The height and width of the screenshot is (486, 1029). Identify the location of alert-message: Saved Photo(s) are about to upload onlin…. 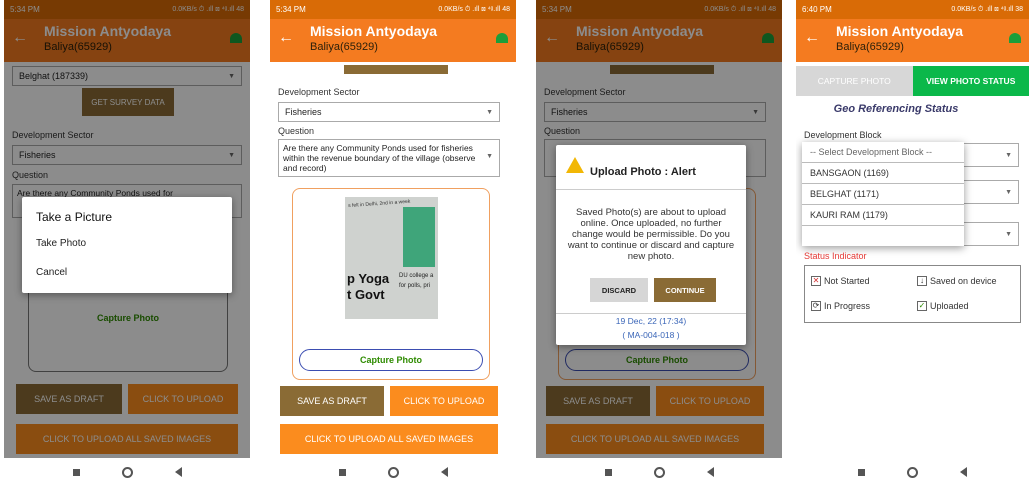
(651, 234).